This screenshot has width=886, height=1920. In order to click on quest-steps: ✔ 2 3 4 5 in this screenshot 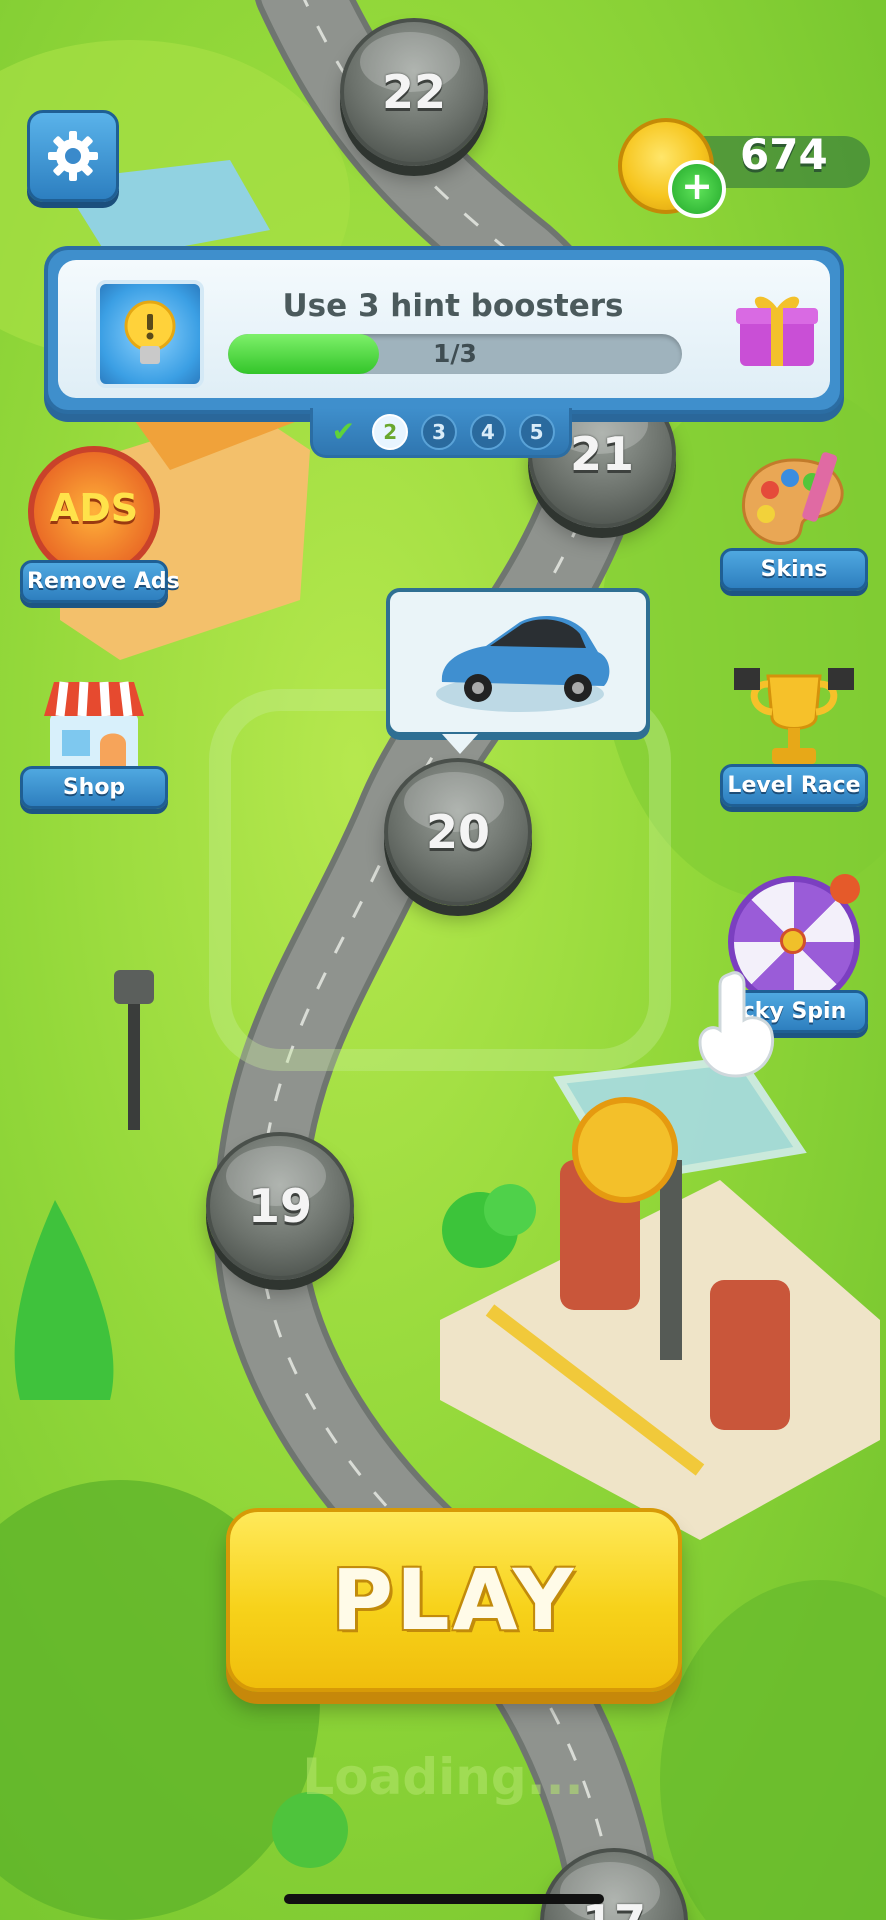, I will do `click(441, 433)`.